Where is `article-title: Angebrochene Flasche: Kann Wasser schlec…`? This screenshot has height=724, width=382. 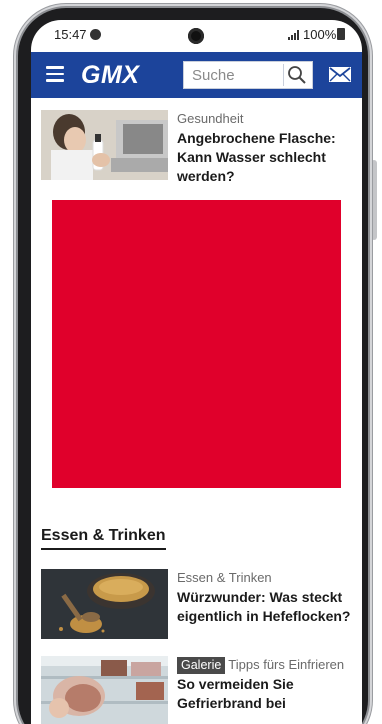 article-title: Angebrochene Flasche: Kann Wasser schlec… is located at coordinates (264, 157).